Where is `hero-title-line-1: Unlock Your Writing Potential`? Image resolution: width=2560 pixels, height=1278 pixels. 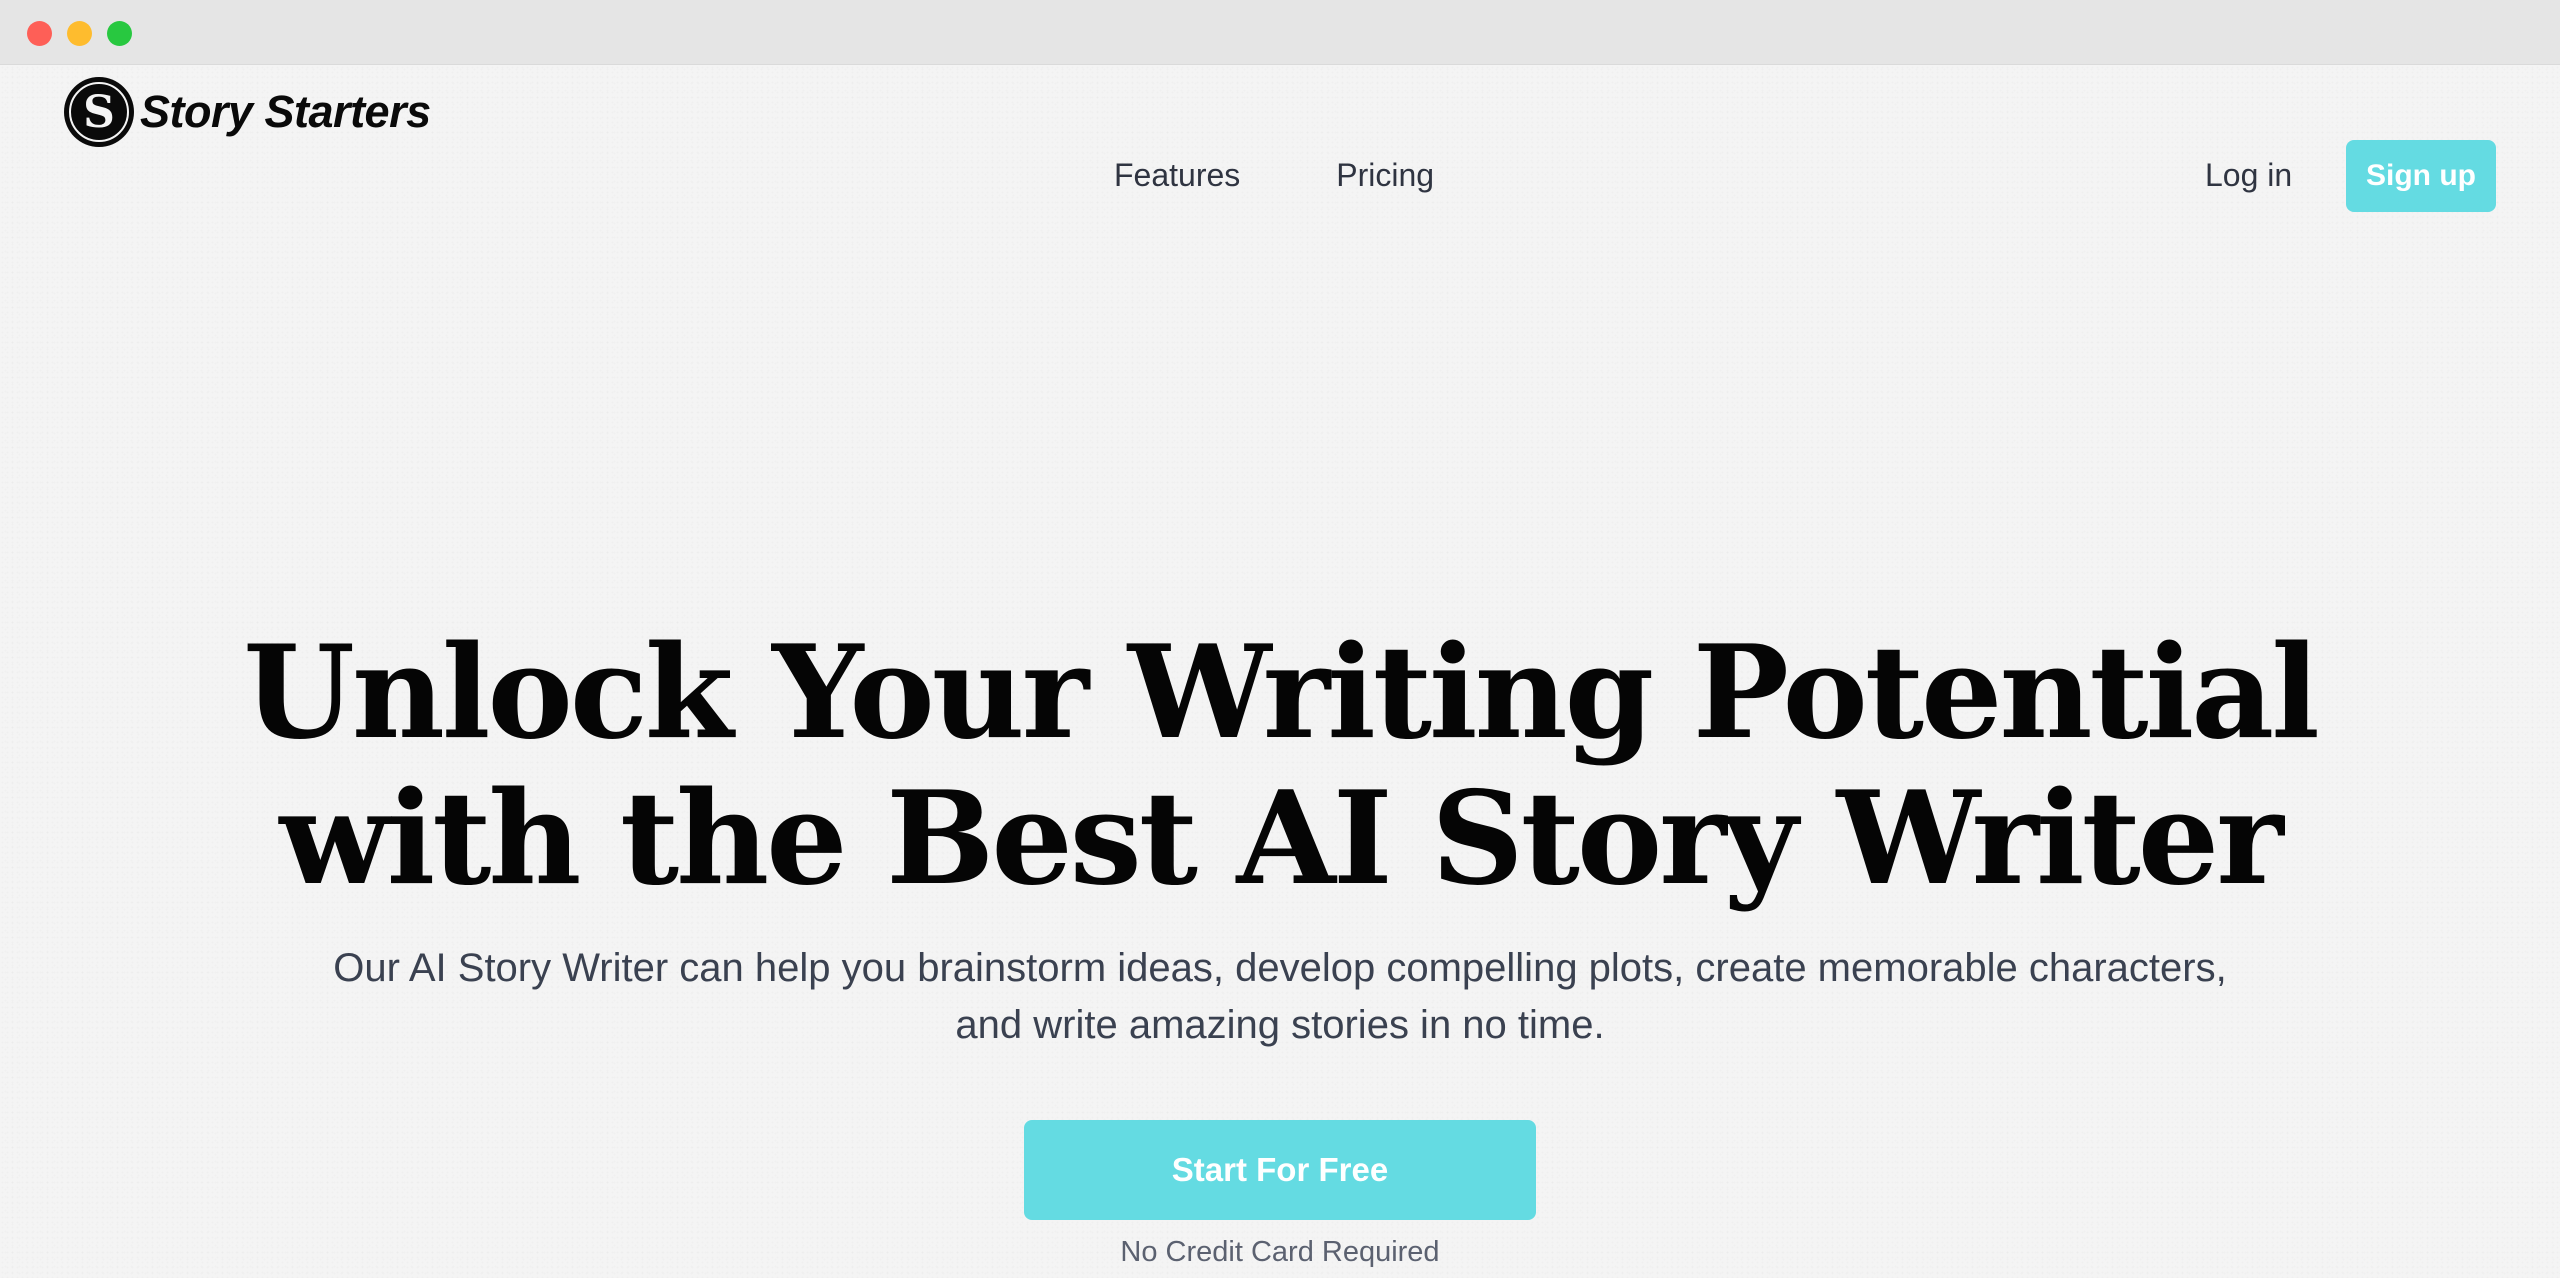
hero-title-line-1: Unlock Your Writing Potential is located at coordinates (1281, 693).